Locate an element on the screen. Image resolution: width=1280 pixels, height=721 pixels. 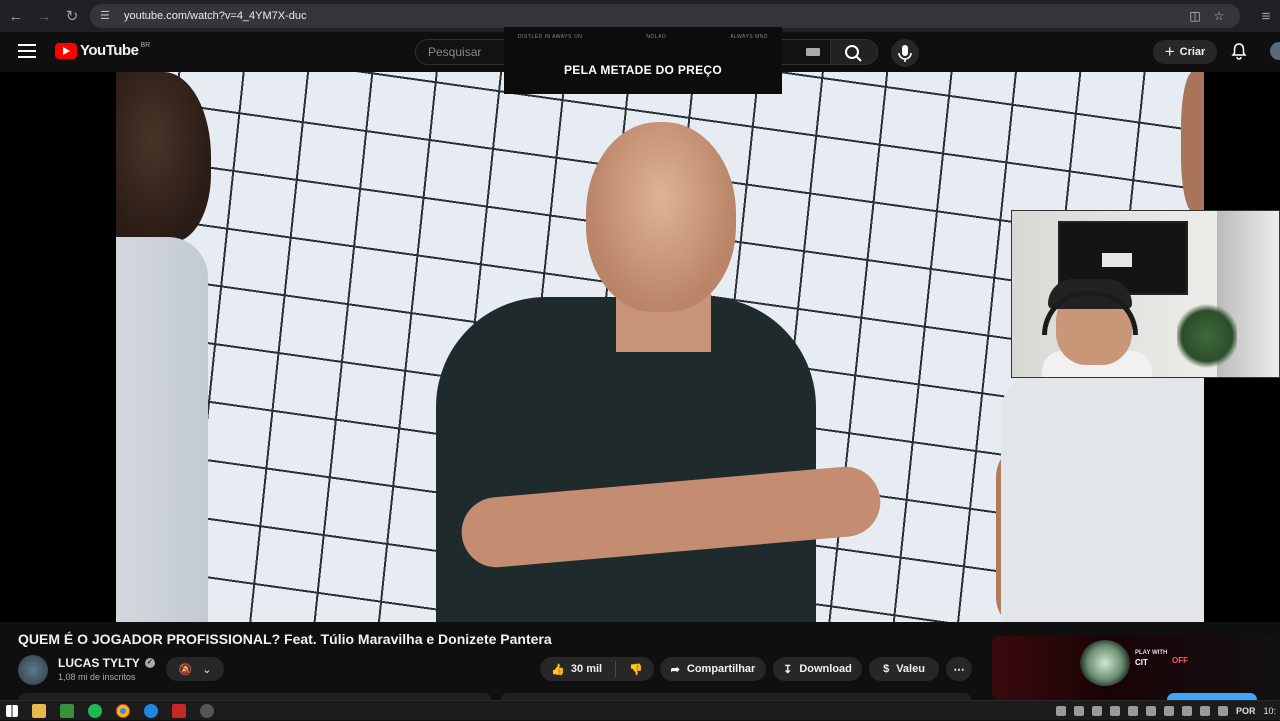
person-right-head is located at coordinates (1192, 142).